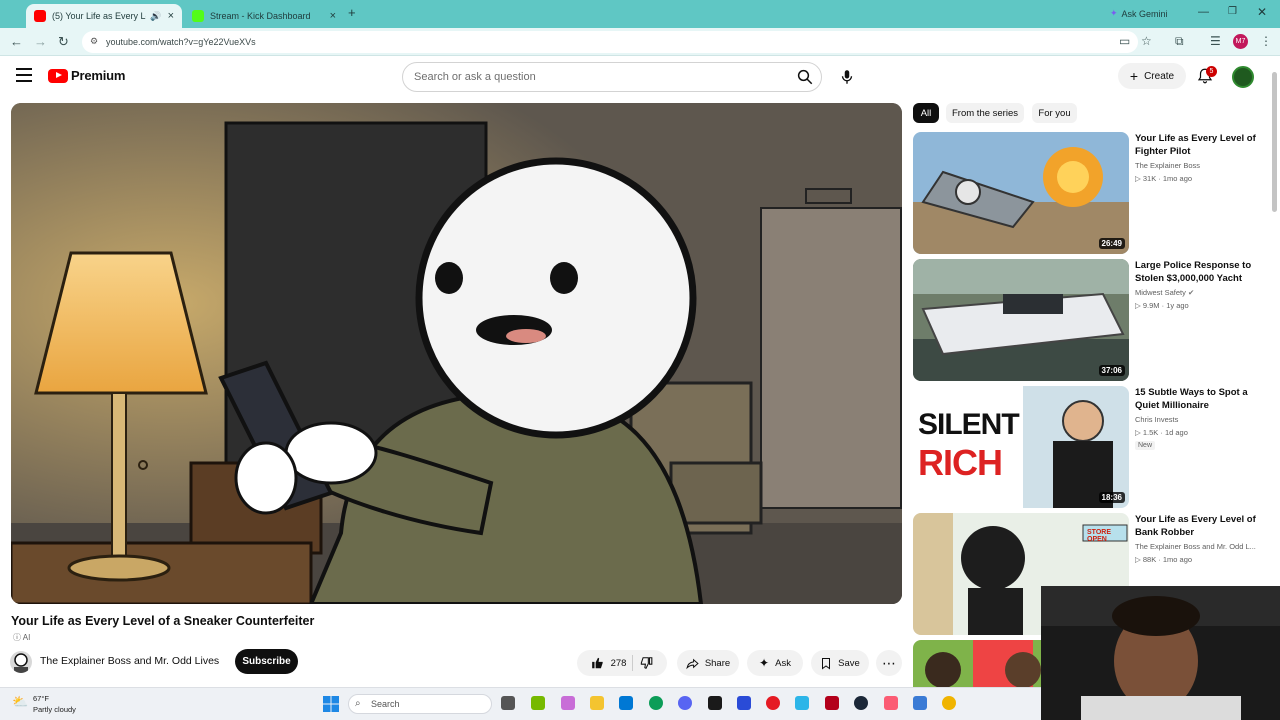  I want to click on store-icon, so click(626, 703).